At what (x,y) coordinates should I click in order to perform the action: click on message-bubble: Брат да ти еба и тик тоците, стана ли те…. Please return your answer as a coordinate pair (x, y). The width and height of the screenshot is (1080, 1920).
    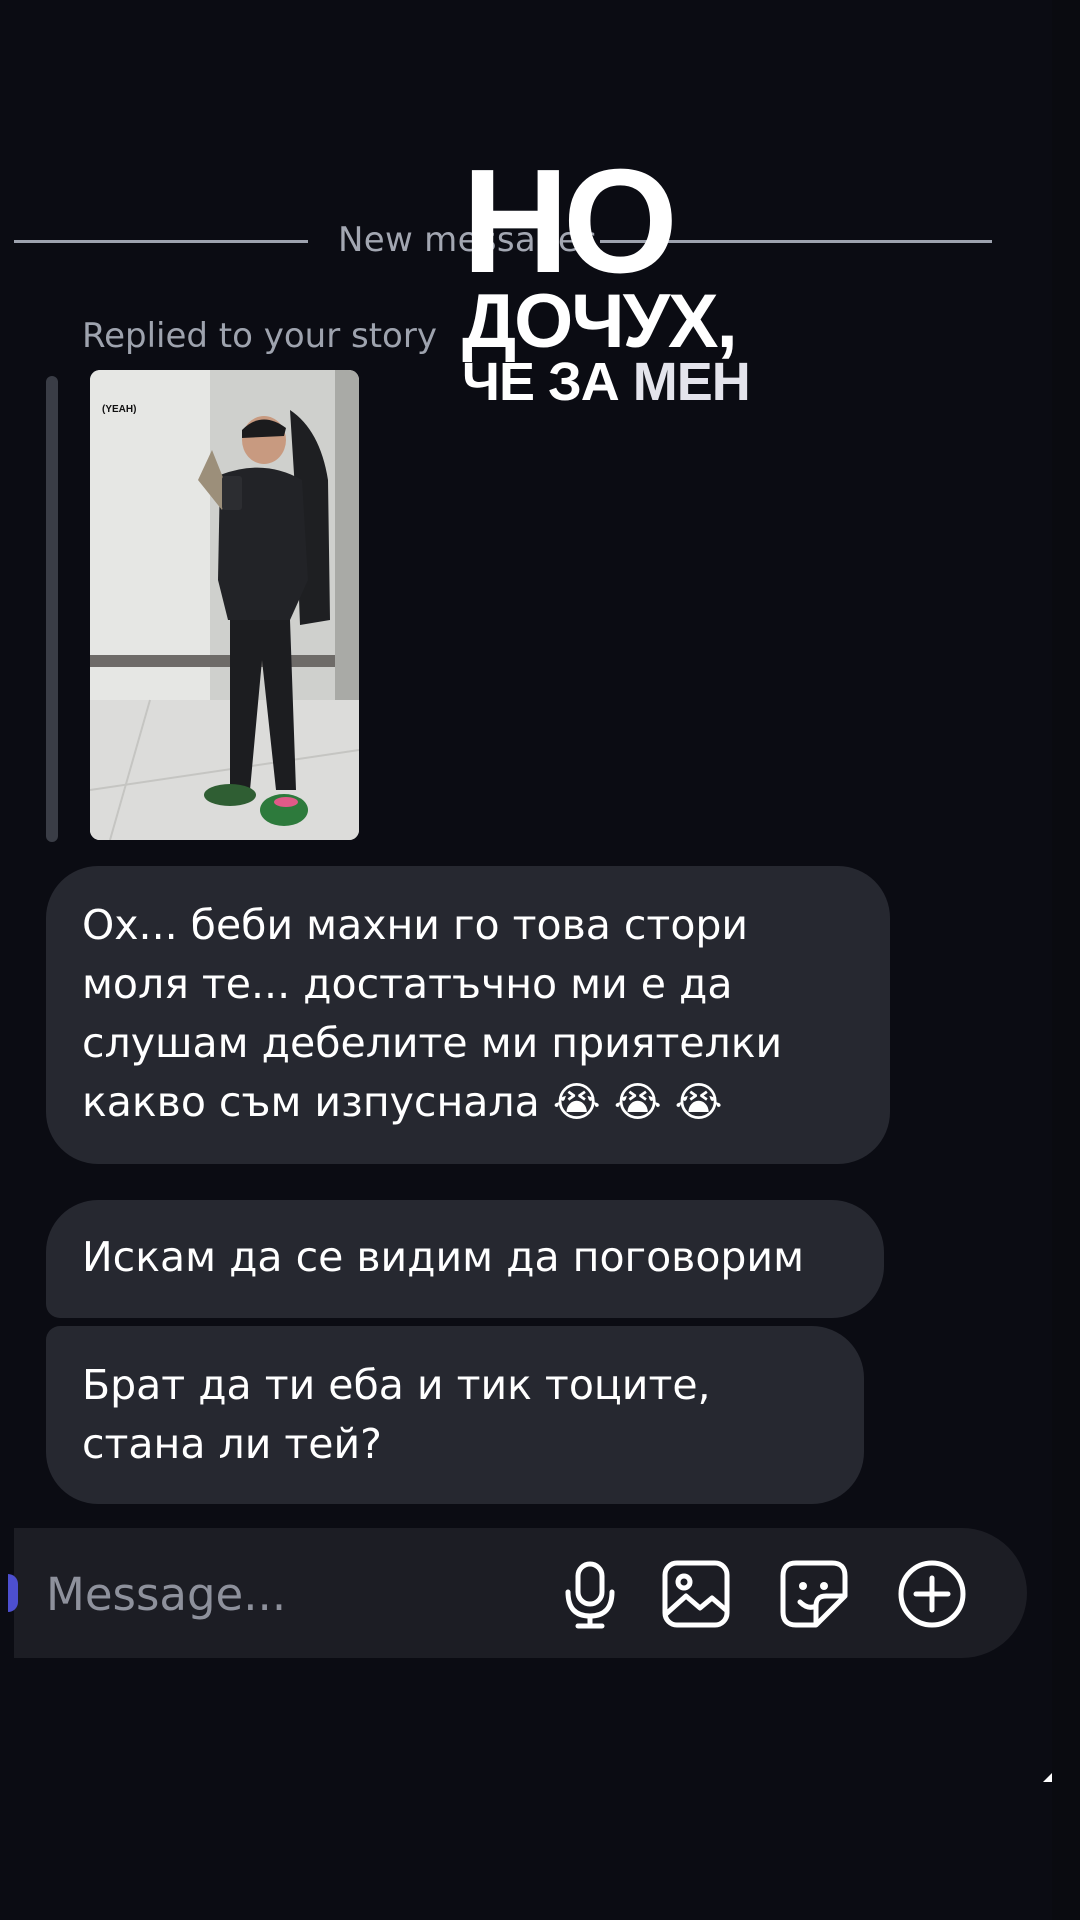
    Looking at the image, I should click on (455, 1415).